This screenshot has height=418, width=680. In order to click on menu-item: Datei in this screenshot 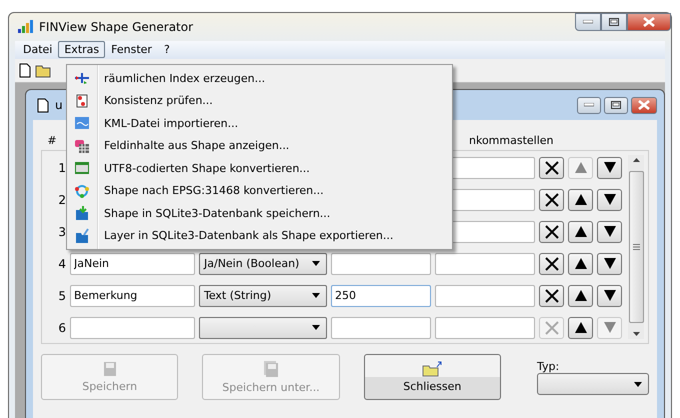, I will do `click(37, 49)`.